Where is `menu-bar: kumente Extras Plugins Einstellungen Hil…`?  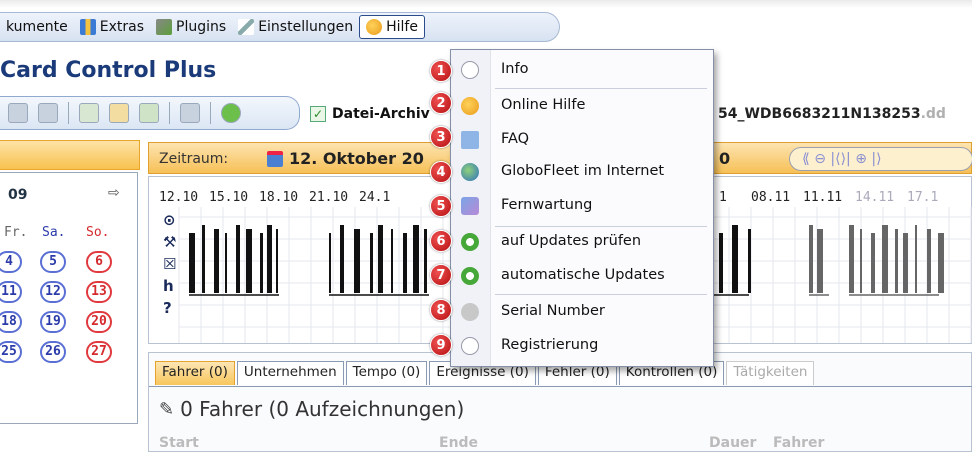 menu-bar: kumente Extras Plugins Einstellungen Hil… is located at coordinates (280, 27).